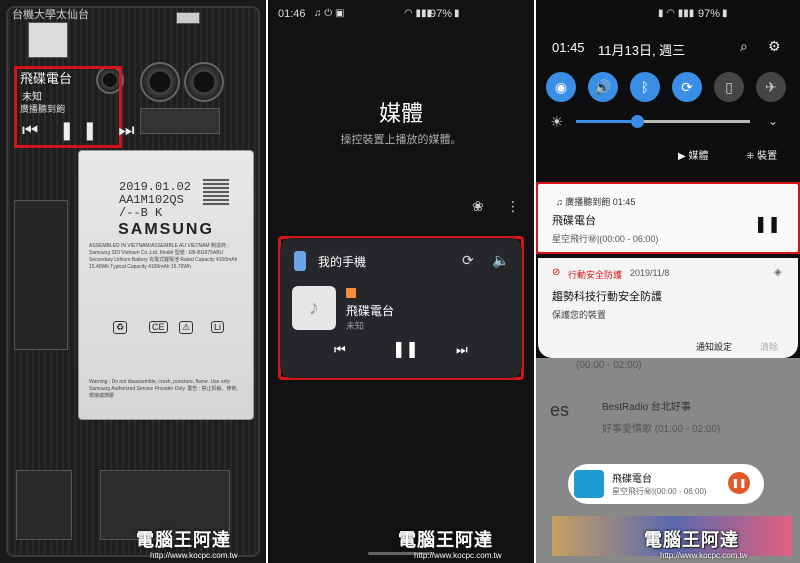  What do you see at coordinates (158, 327) in the screenshot?
I see `ce-mark-icon: CE` at bounding box center [158, 327].